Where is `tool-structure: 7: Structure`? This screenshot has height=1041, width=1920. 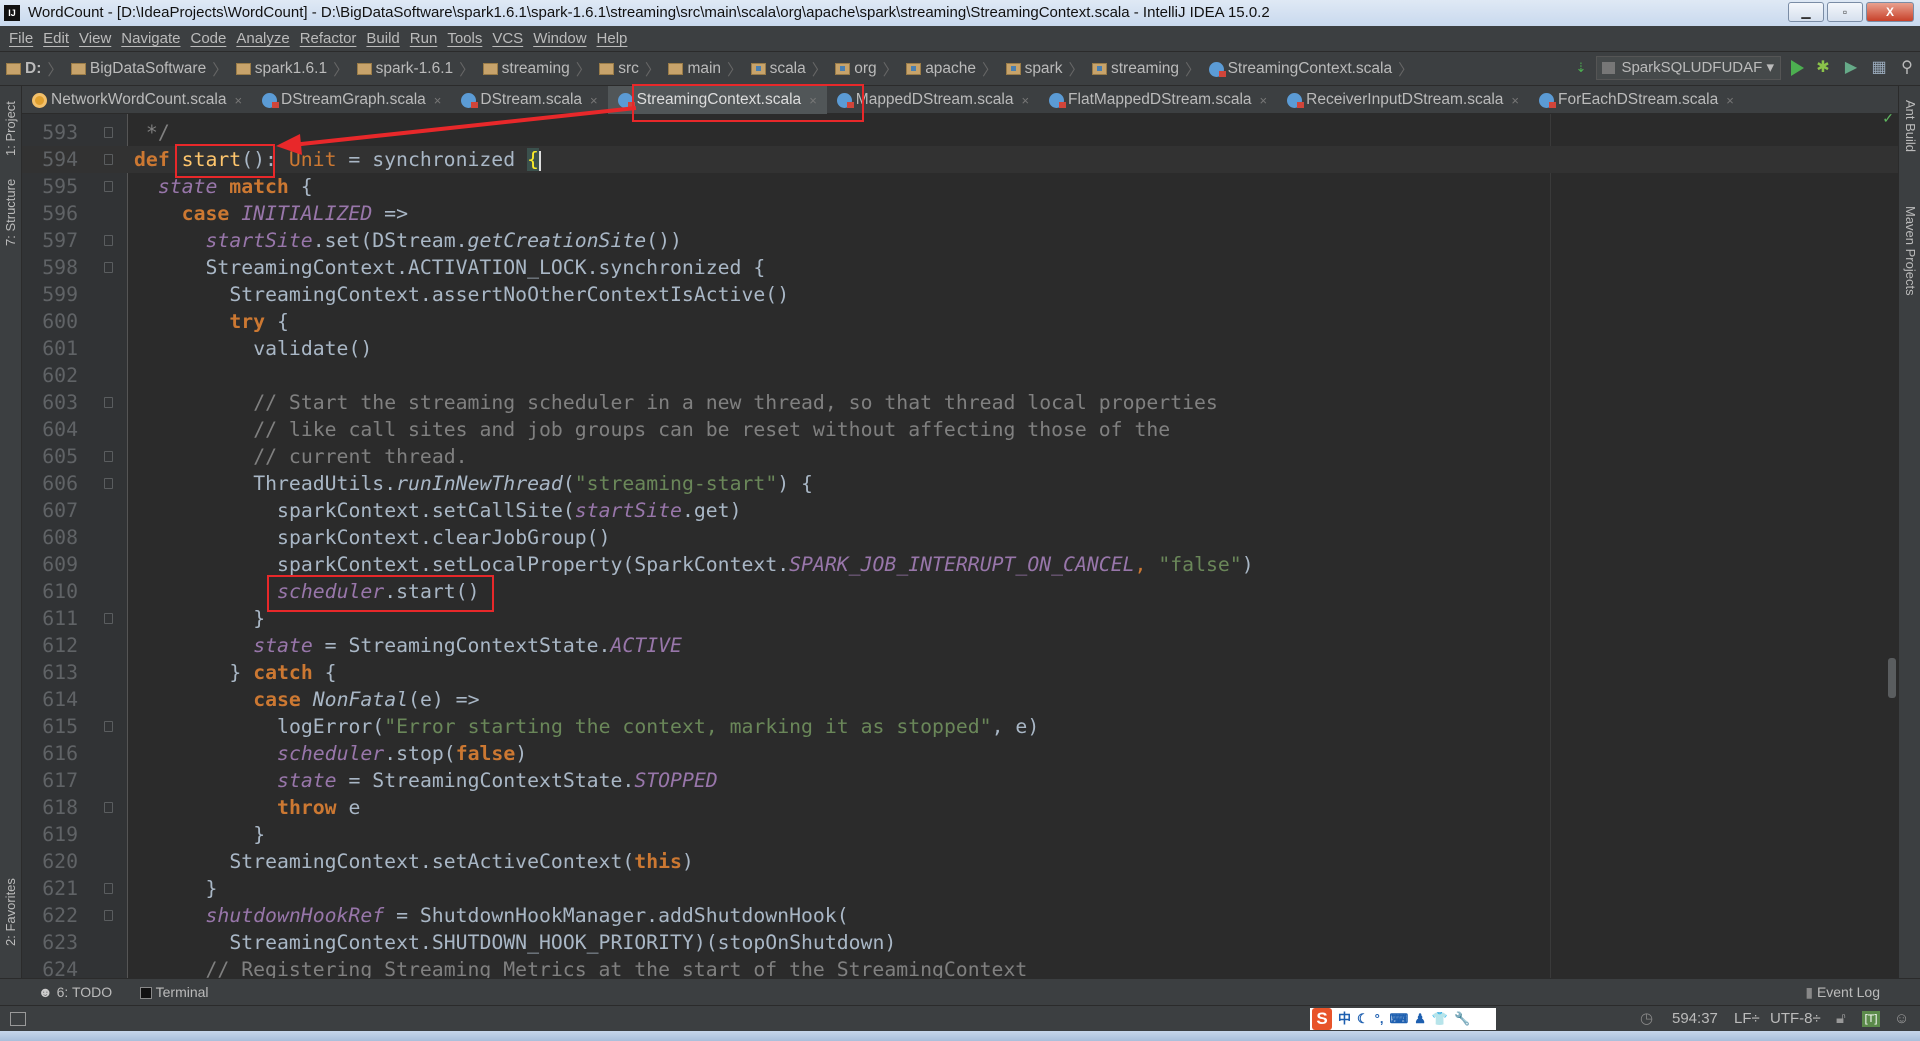 tool-structure: 7: Structure is located at coordinates (10, 212).